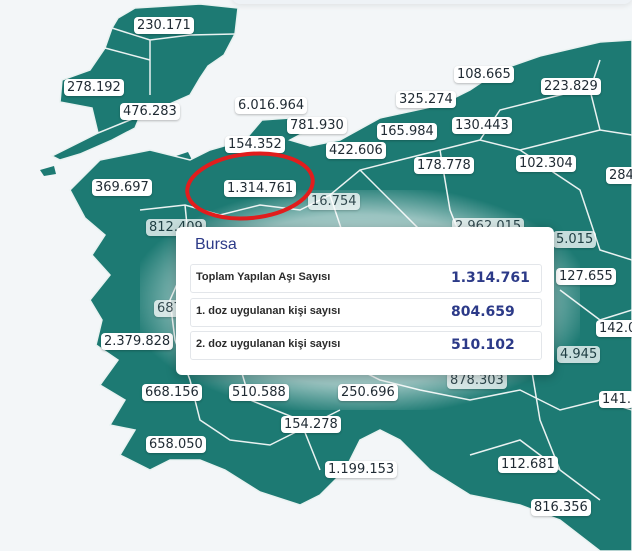  Describe the element at coordinates (490, 278) in the screenshot. I see `tooltip-row-value: 1.314.761` at that location.